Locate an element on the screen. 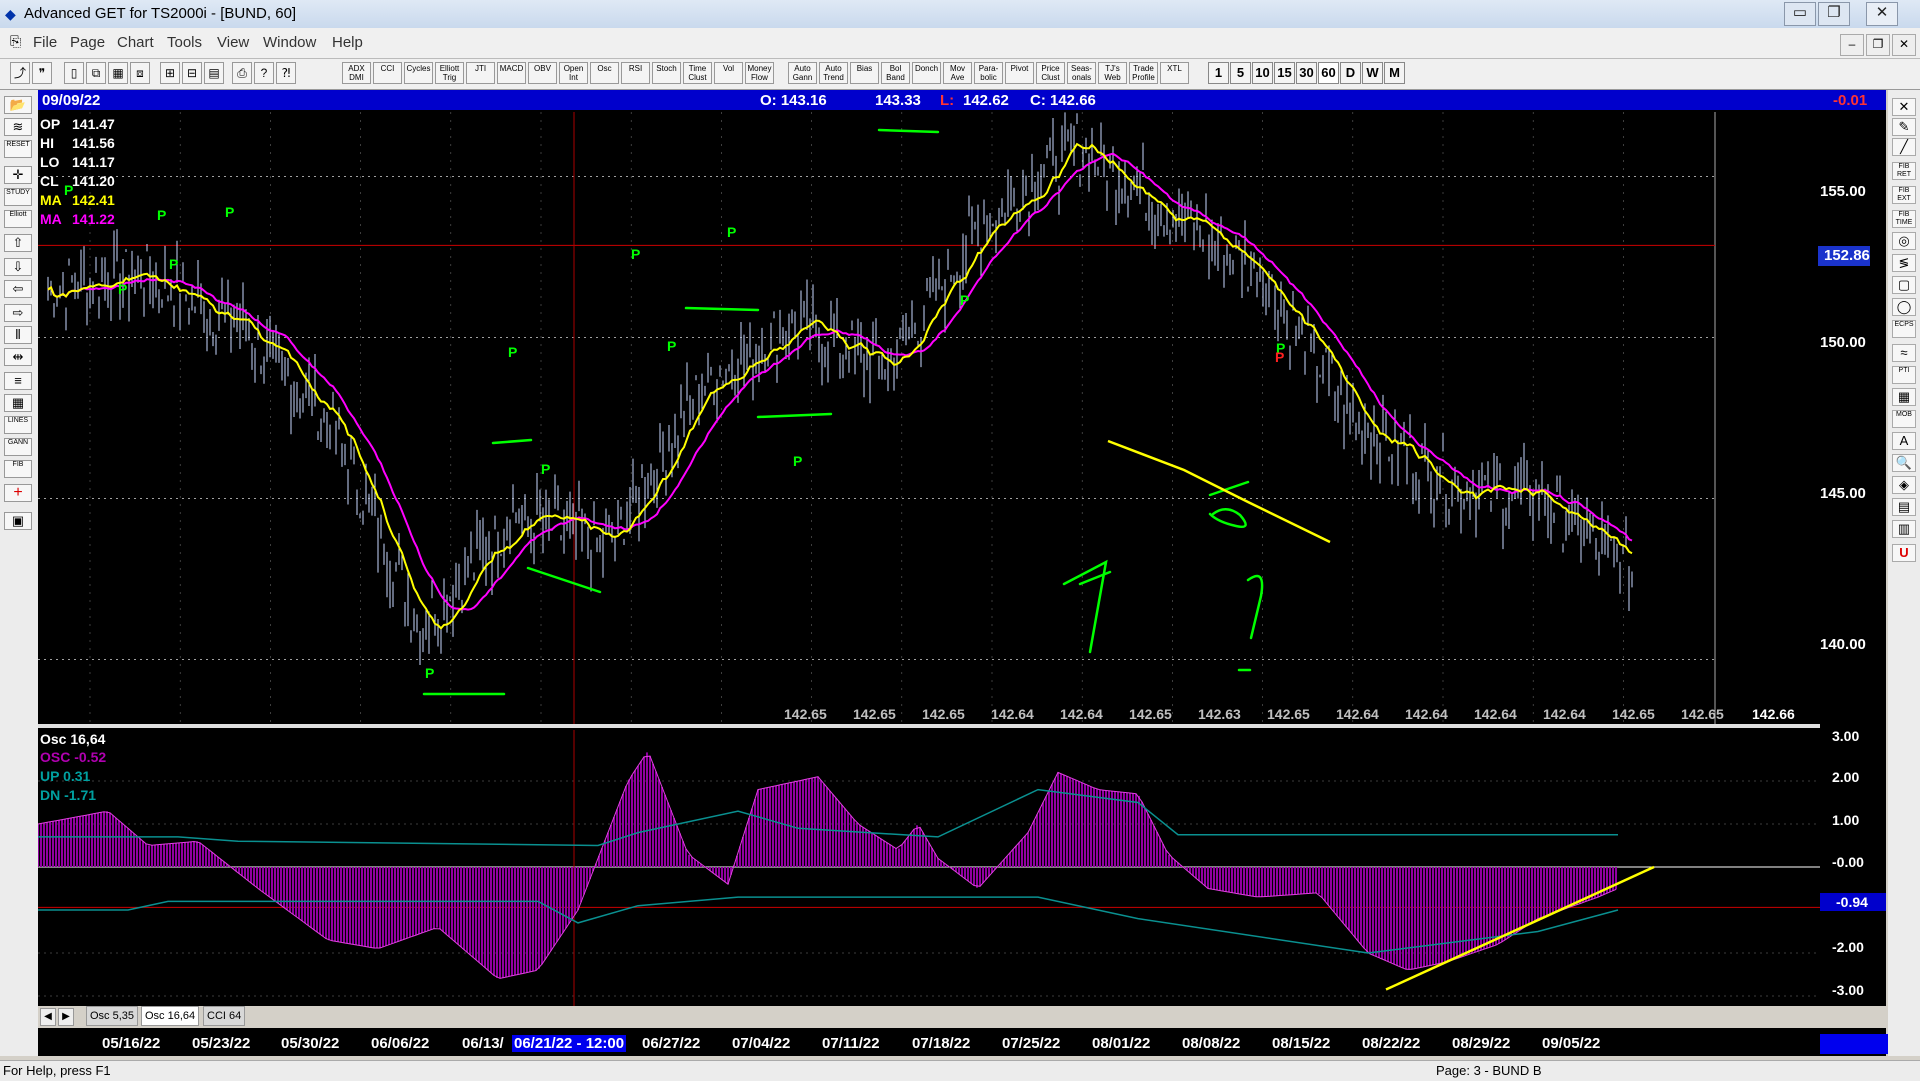 The image size is (1920, 1081). magnet-icon: U is located at coordinates (1904, 553).